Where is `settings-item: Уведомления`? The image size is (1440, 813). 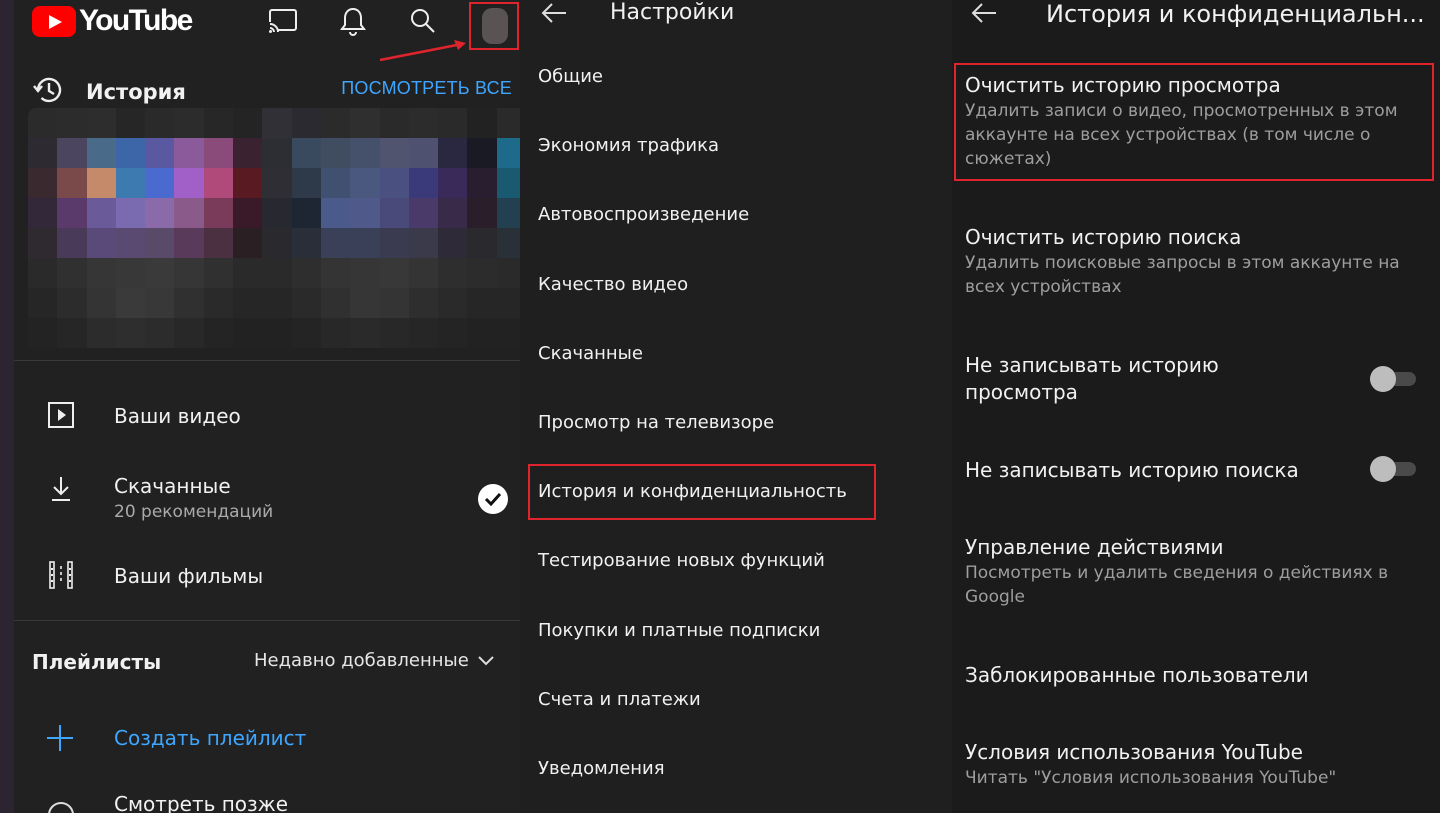
settings-item: Уведомления is located at coordinates (601, 768).